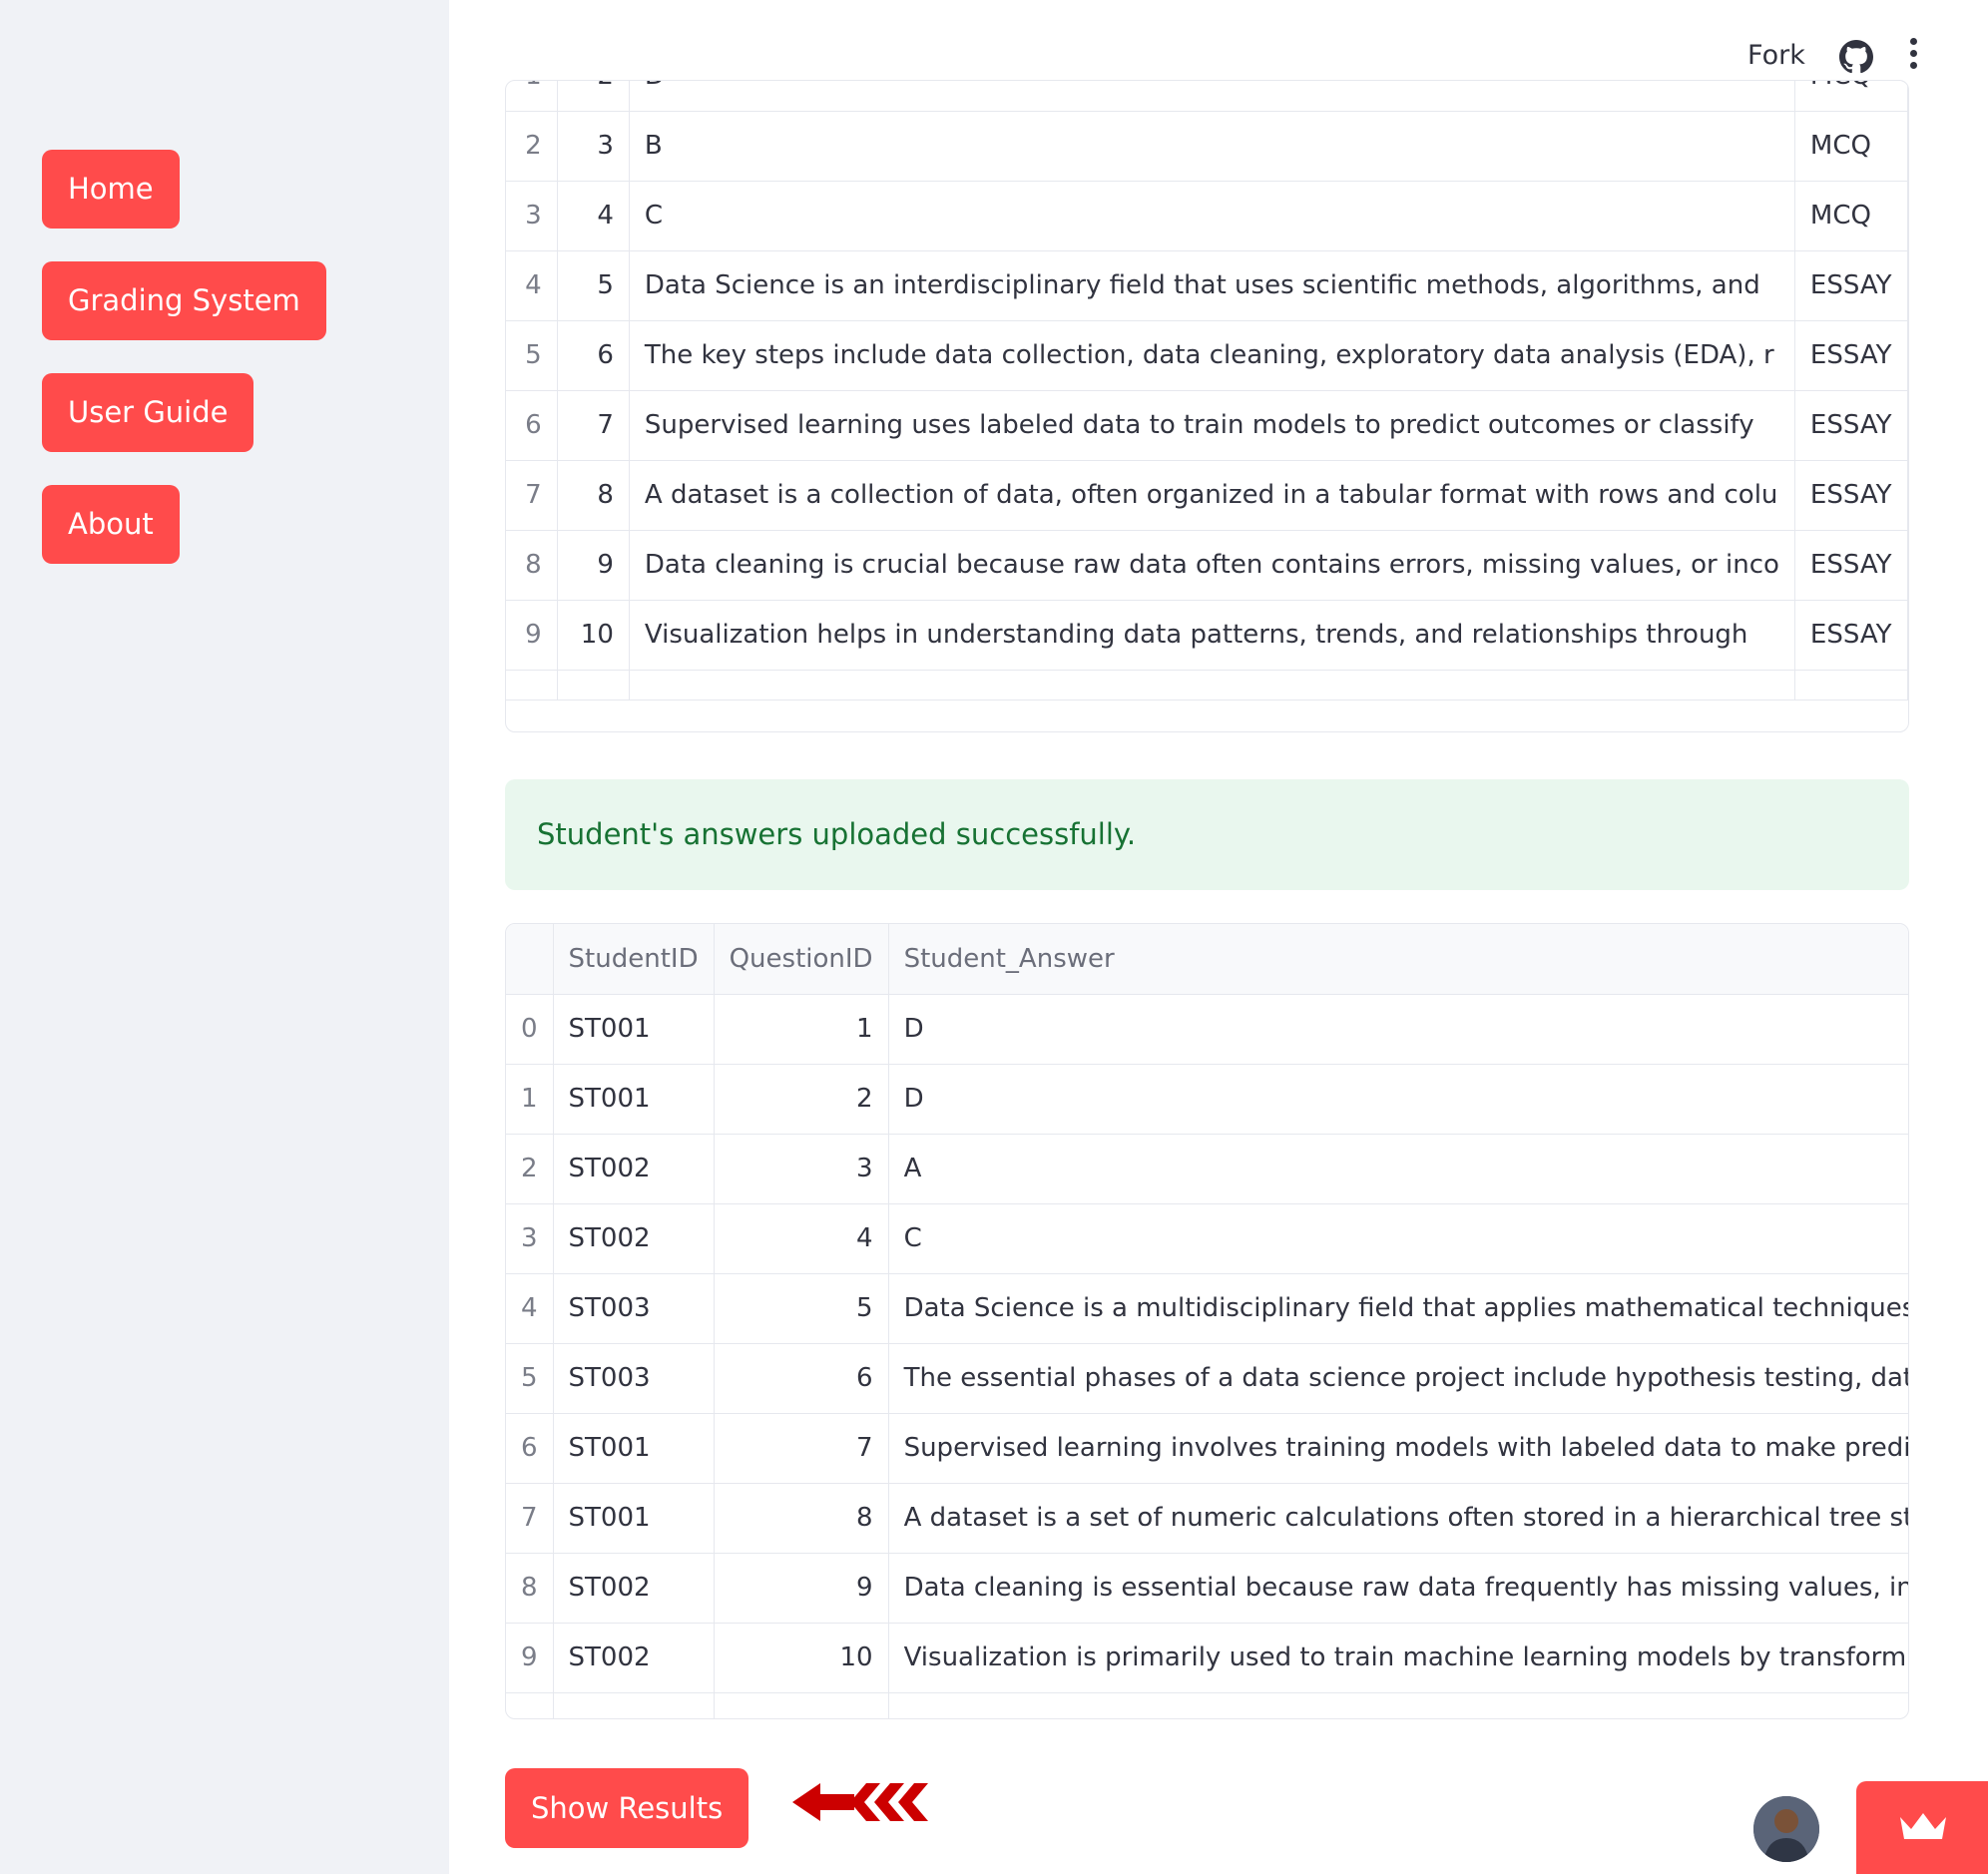  I want to click on row-index: 0, so click(530, 1029).